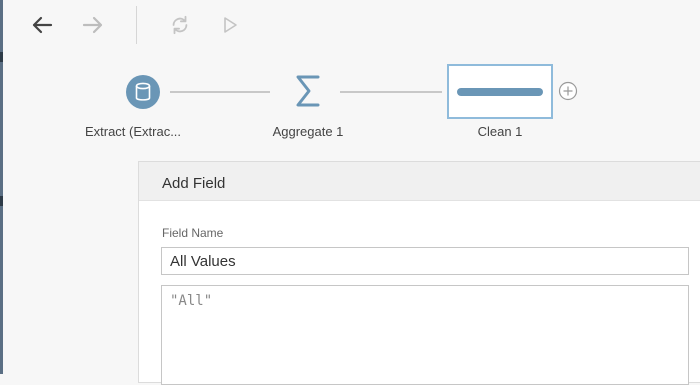 Image resolution: width=700 pixels, height=385 pixels. What do you see at coordinates (136, 25) in the screenshot?
I see `toolbar-separator` at bounding box center [136, 25].